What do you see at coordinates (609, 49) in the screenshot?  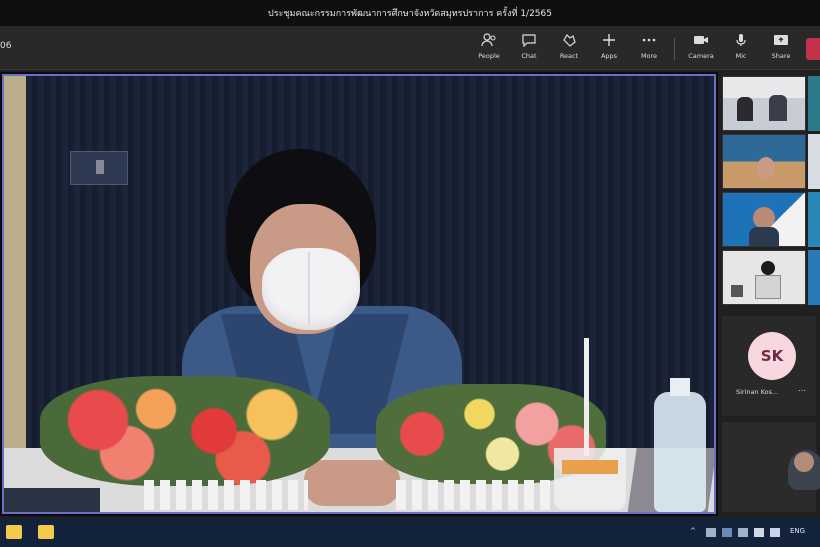 I see `apps-button: Apps` at bounding box center [609, 49].